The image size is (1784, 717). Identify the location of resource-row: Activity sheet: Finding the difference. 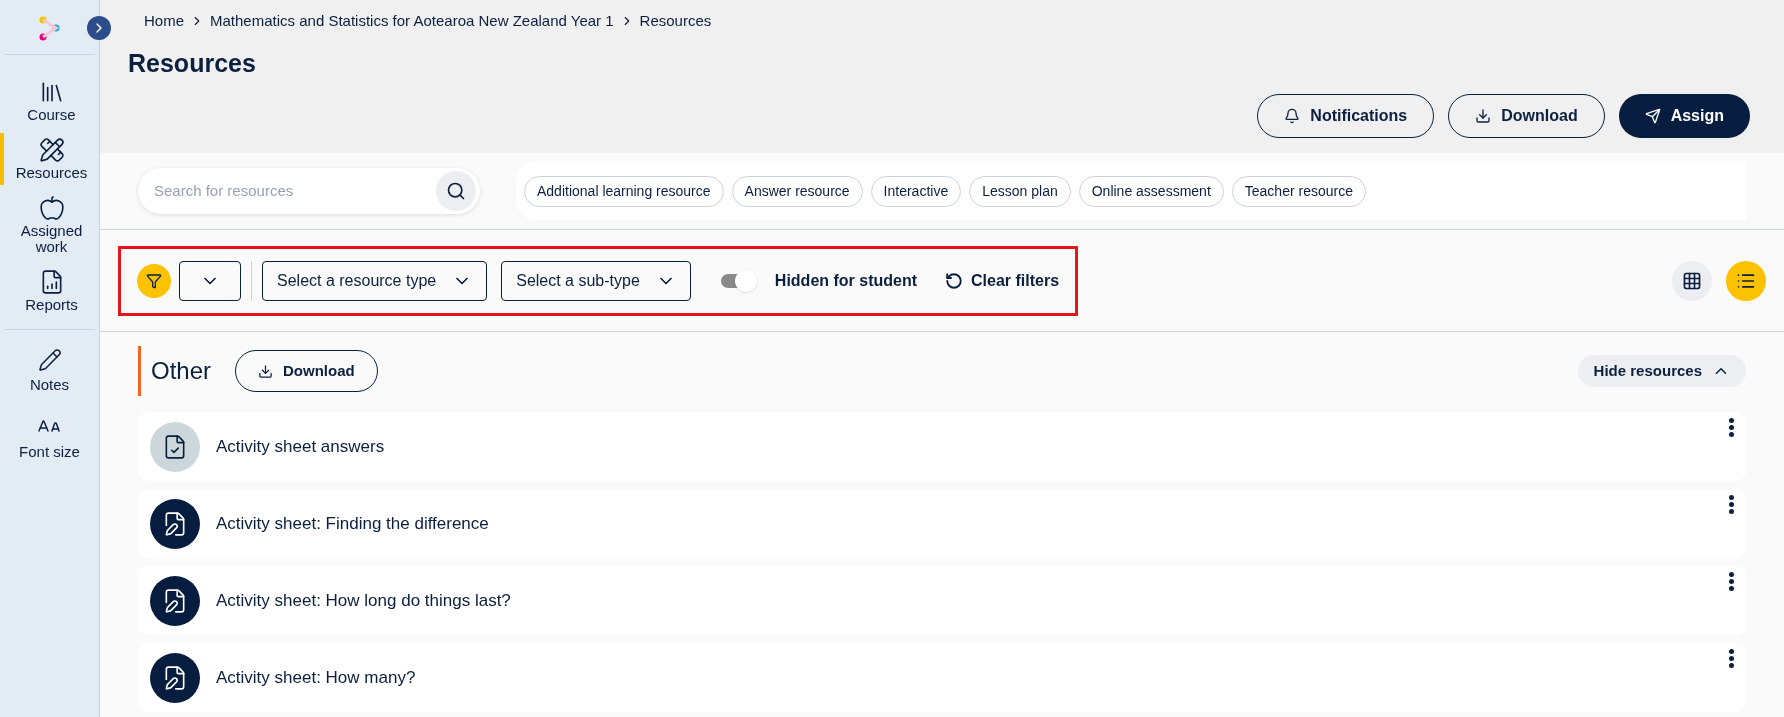
(942, 523).